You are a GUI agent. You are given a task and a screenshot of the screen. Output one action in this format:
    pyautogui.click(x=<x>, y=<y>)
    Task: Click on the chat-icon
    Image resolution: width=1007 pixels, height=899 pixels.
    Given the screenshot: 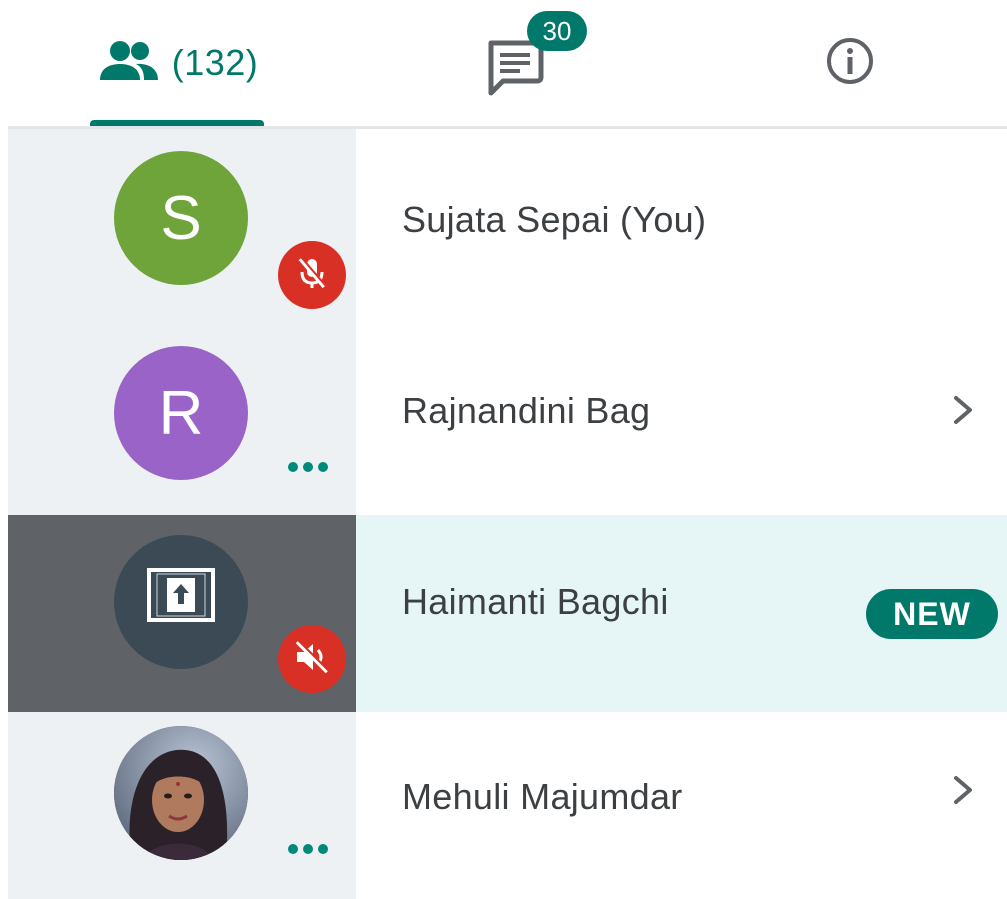 What is the action you would take?
    pyautogui.click(x=514, y=70)
    